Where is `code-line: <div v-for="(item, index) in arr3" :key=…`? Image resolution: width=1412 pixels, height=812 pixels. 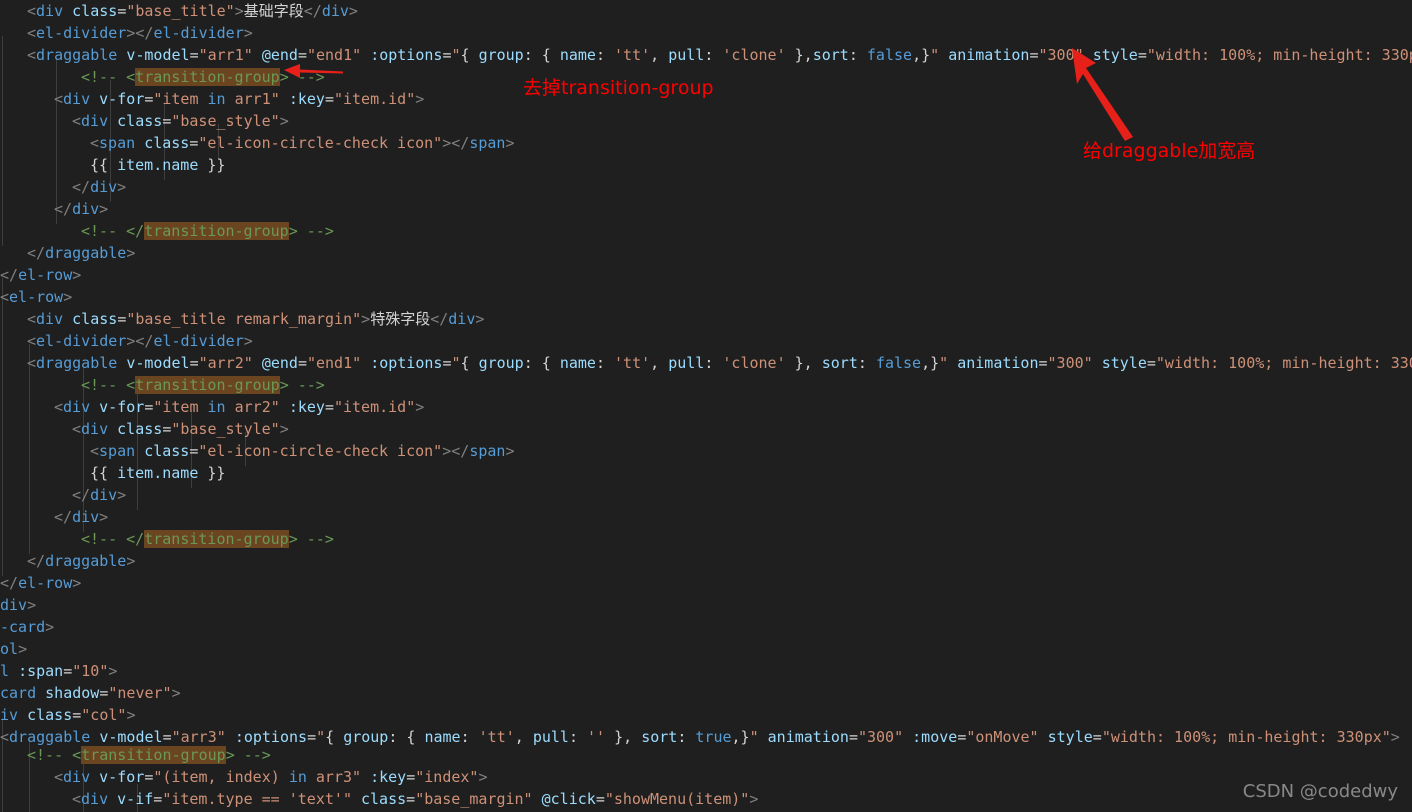 code-line: <div v-for="(item, index) in arr3" :key=… is located at coordinates (271, 777).